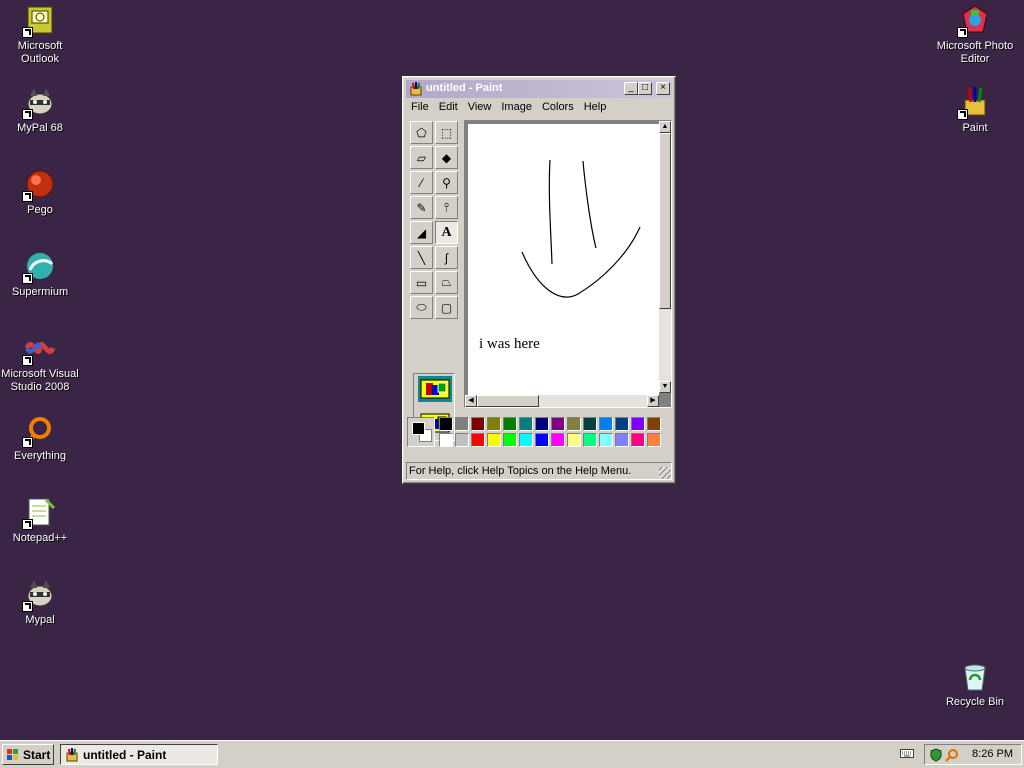 This screenshot has height=768, width=1024. Describe the element at coordinates (421, 282) in the screenshot. I see `rectangle-tool: ▭` at that location.